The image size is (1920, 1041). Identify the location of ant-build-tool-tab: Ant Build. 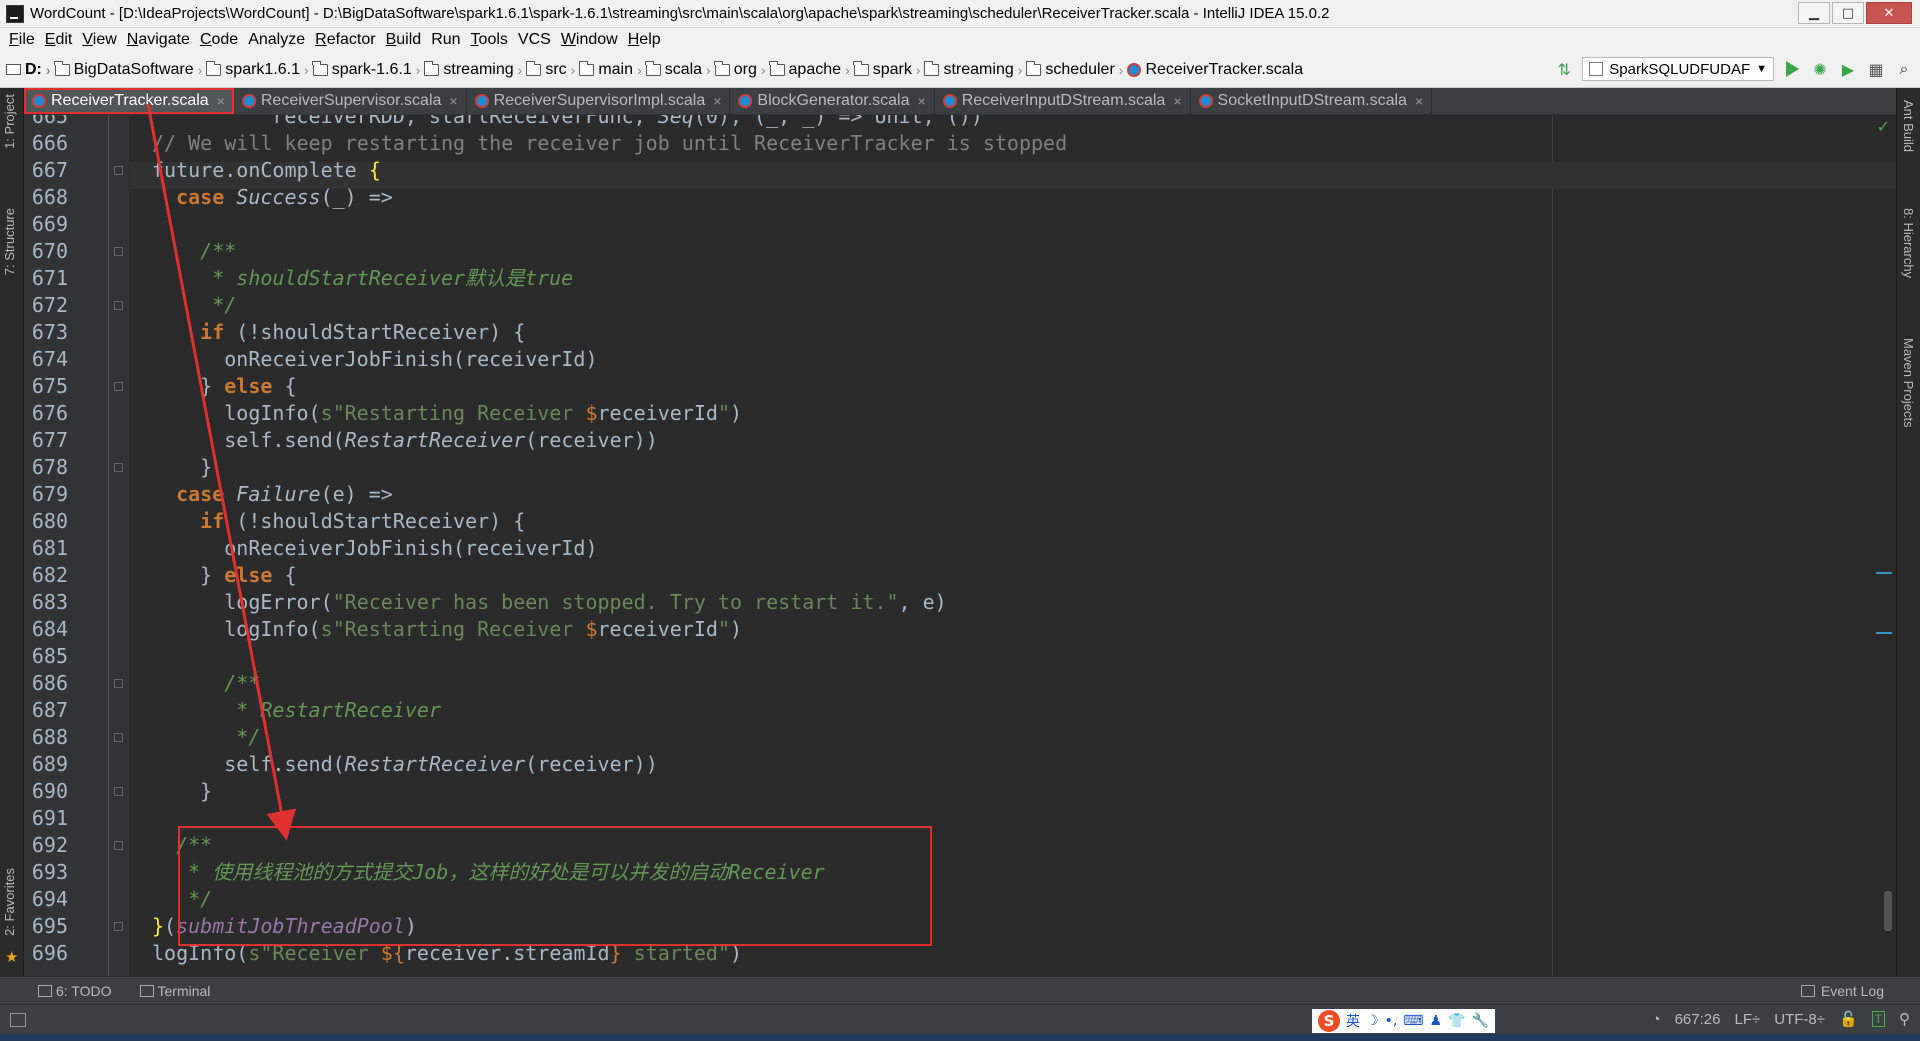
(1908, 126).